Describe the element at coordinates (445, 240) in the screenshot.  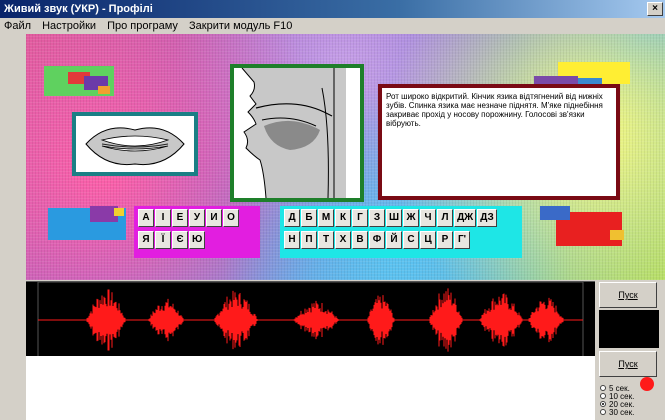
I see `key-r: Р` at that location.